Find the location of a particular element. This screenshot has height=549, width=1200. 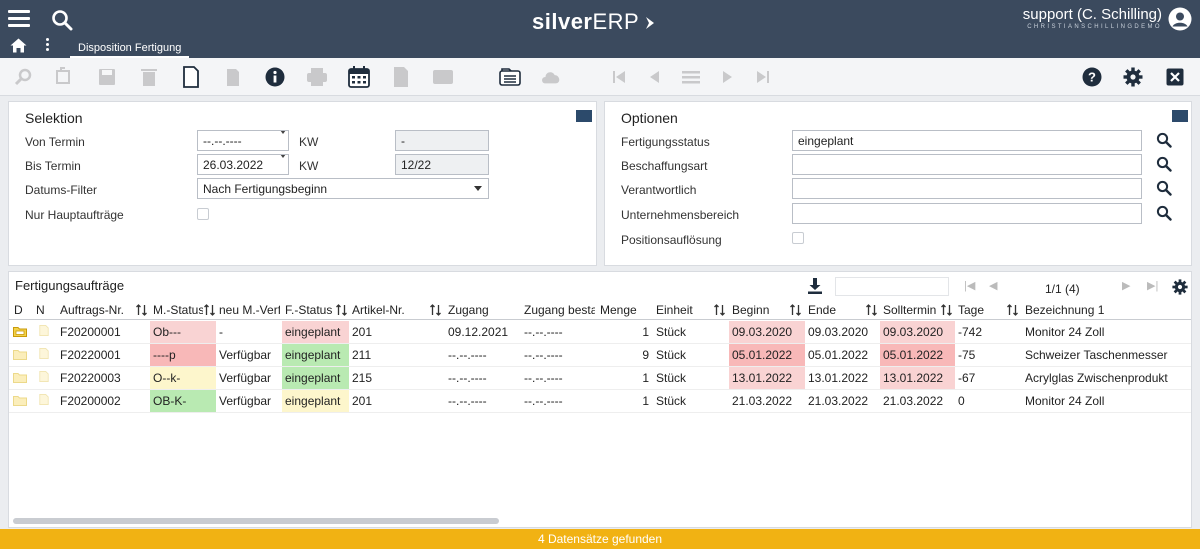

app-logo: silverERP is located at coordinates (594, 22).